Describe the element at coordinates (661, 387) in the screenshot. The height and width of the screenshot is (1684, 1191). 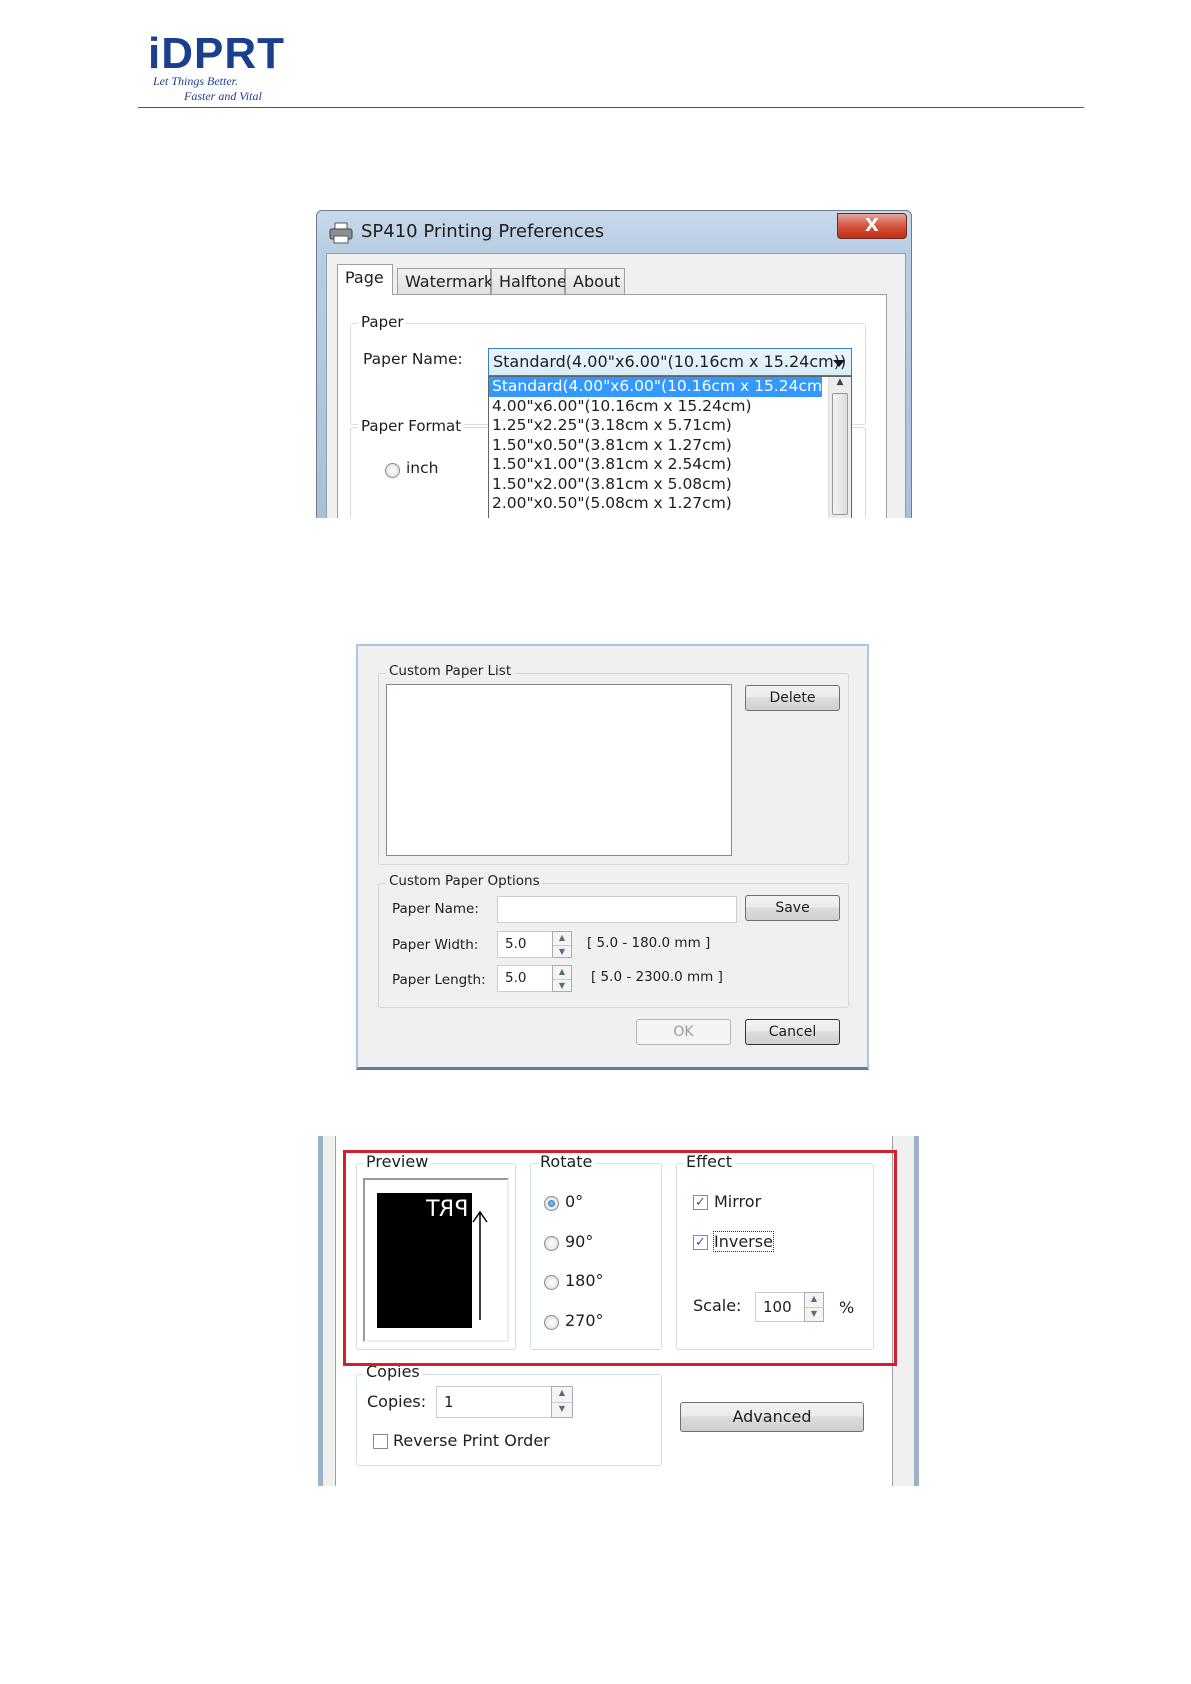
I see `paper-option-0: Standard(4.00"x6.00"(10.16cm x 15.24cm))` at that location.